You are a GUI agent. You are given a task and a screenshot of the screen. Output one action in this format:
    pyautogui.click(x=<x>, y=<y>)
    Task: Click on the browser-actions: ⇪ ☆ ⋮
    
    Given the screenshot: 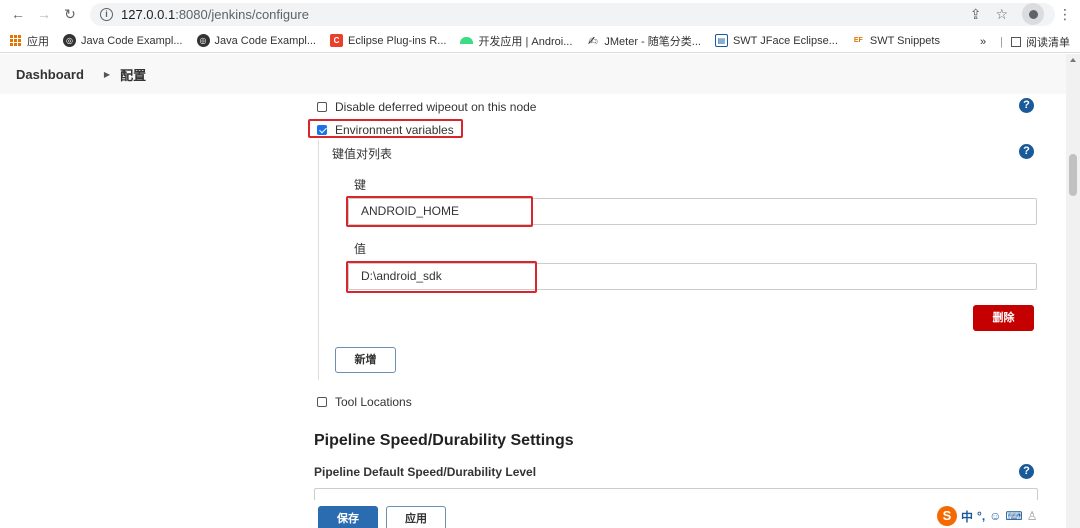 What is the action you would take?
    pyautogui.click(x=1021, y=14)
    